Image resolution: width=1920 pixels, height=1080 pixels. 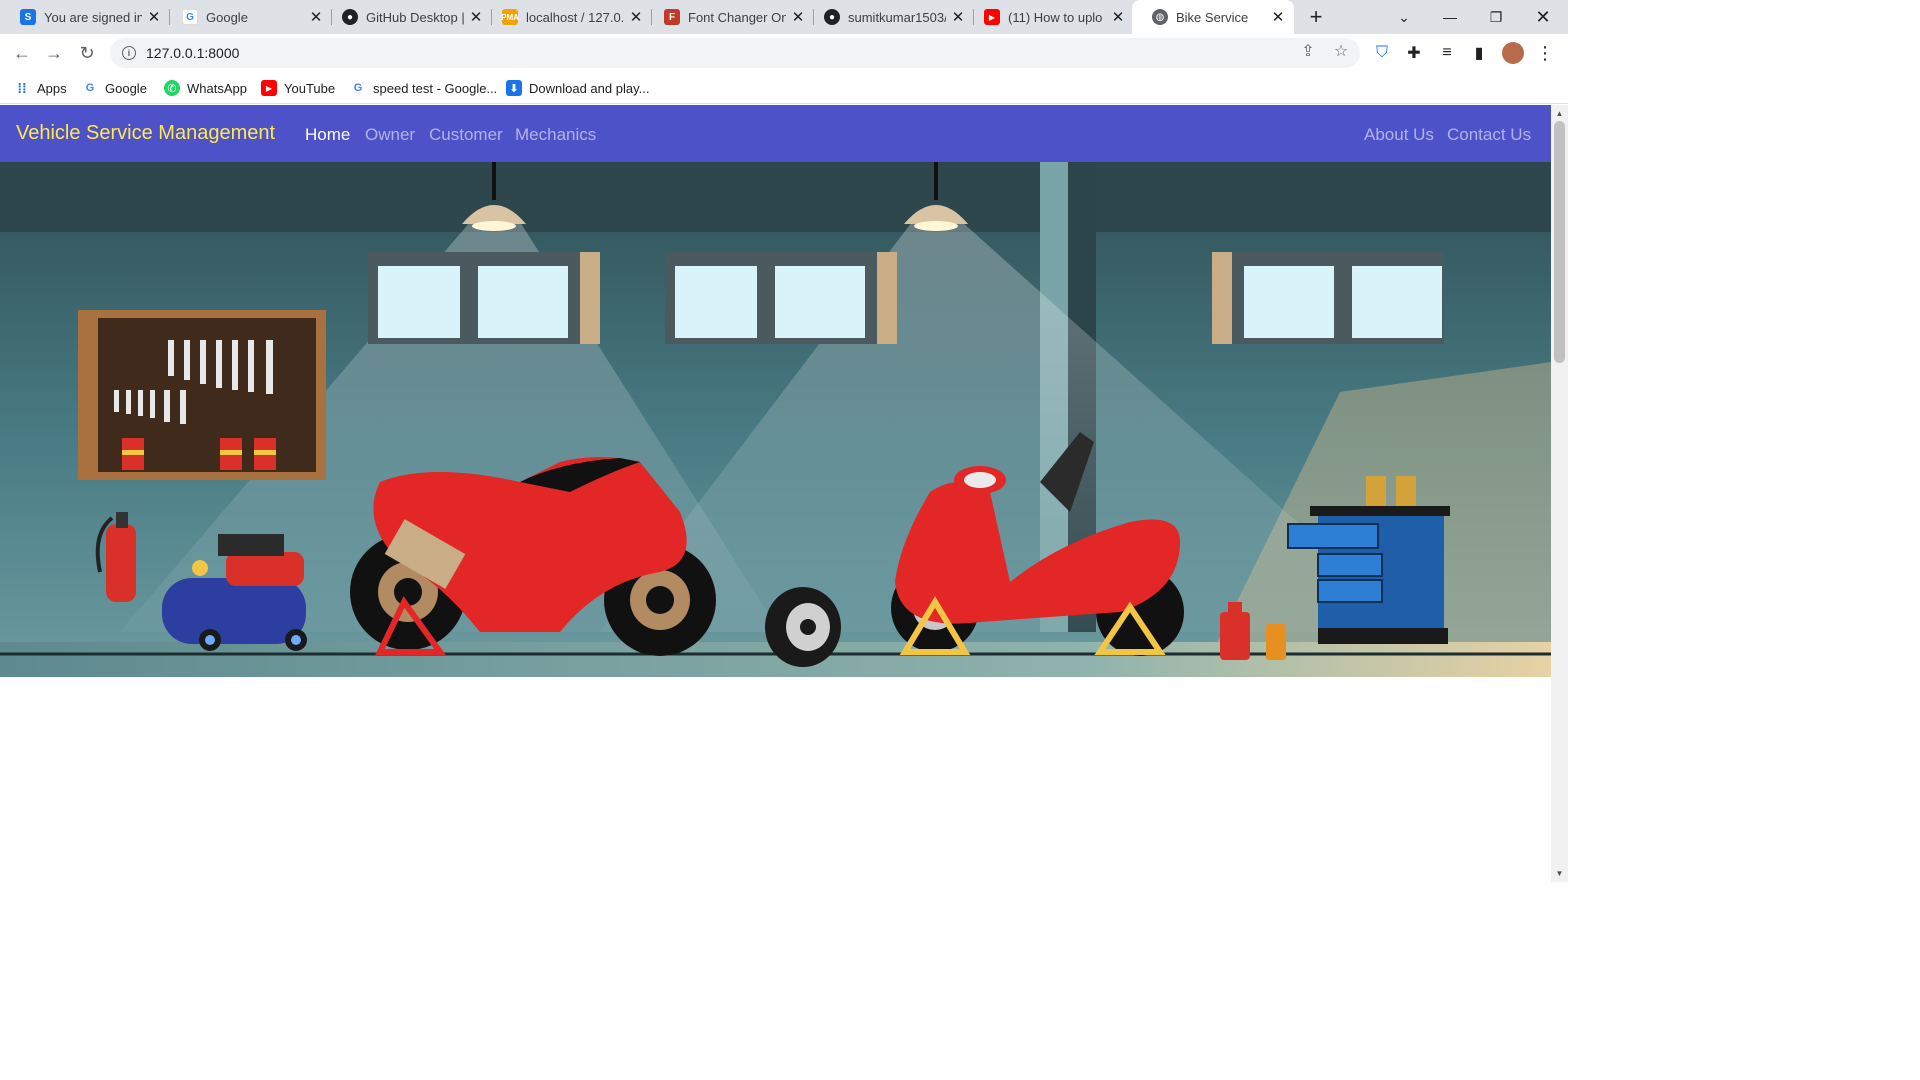 What do you see at coordinates (1399, 135) in the screenshot?
I see `nav-about-us: About Us` at bounding box center [1399, 135].